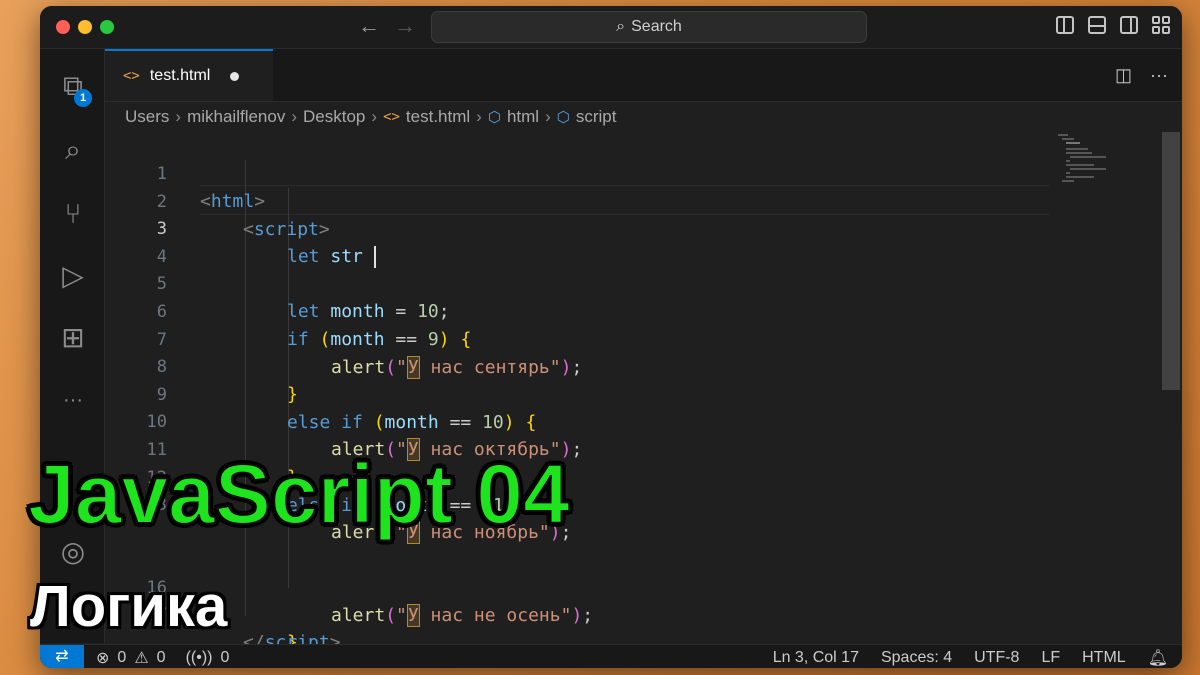 The width and height of the screenshot is (1200, 675). What do you see at coordinates (1065, 25) in the screenshot?
I see `toggle-primary-sidebar-icon` at bounding box center [1065, 25].